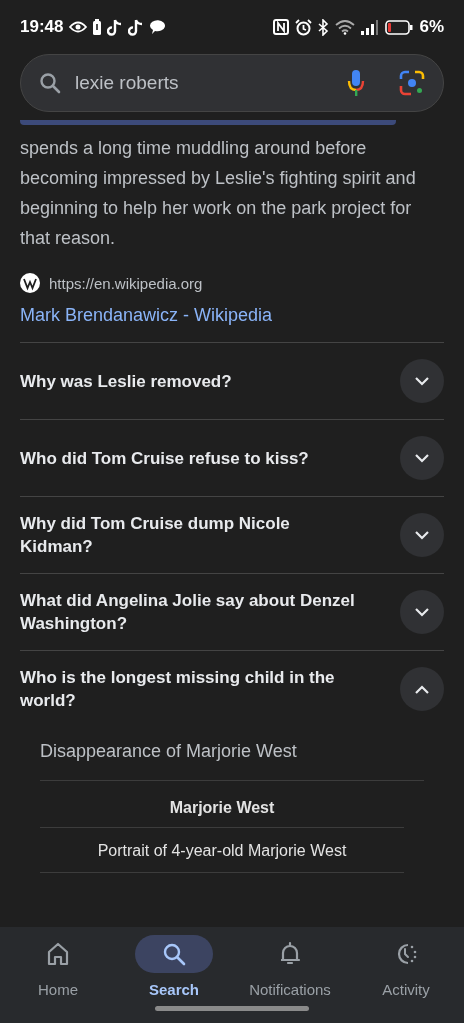 Image resolution: width=464 pixels, height=1023 pixels. I want to click on question-text: Why did Tom Cruise dump Nicole Kidman?, so click(155, 535).